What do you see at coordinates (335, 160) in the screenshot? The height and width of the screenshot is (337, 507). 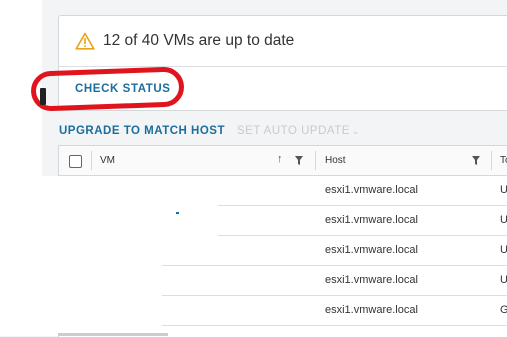 I see `column-header-host-label: Host` at bounding box center [335, 160].